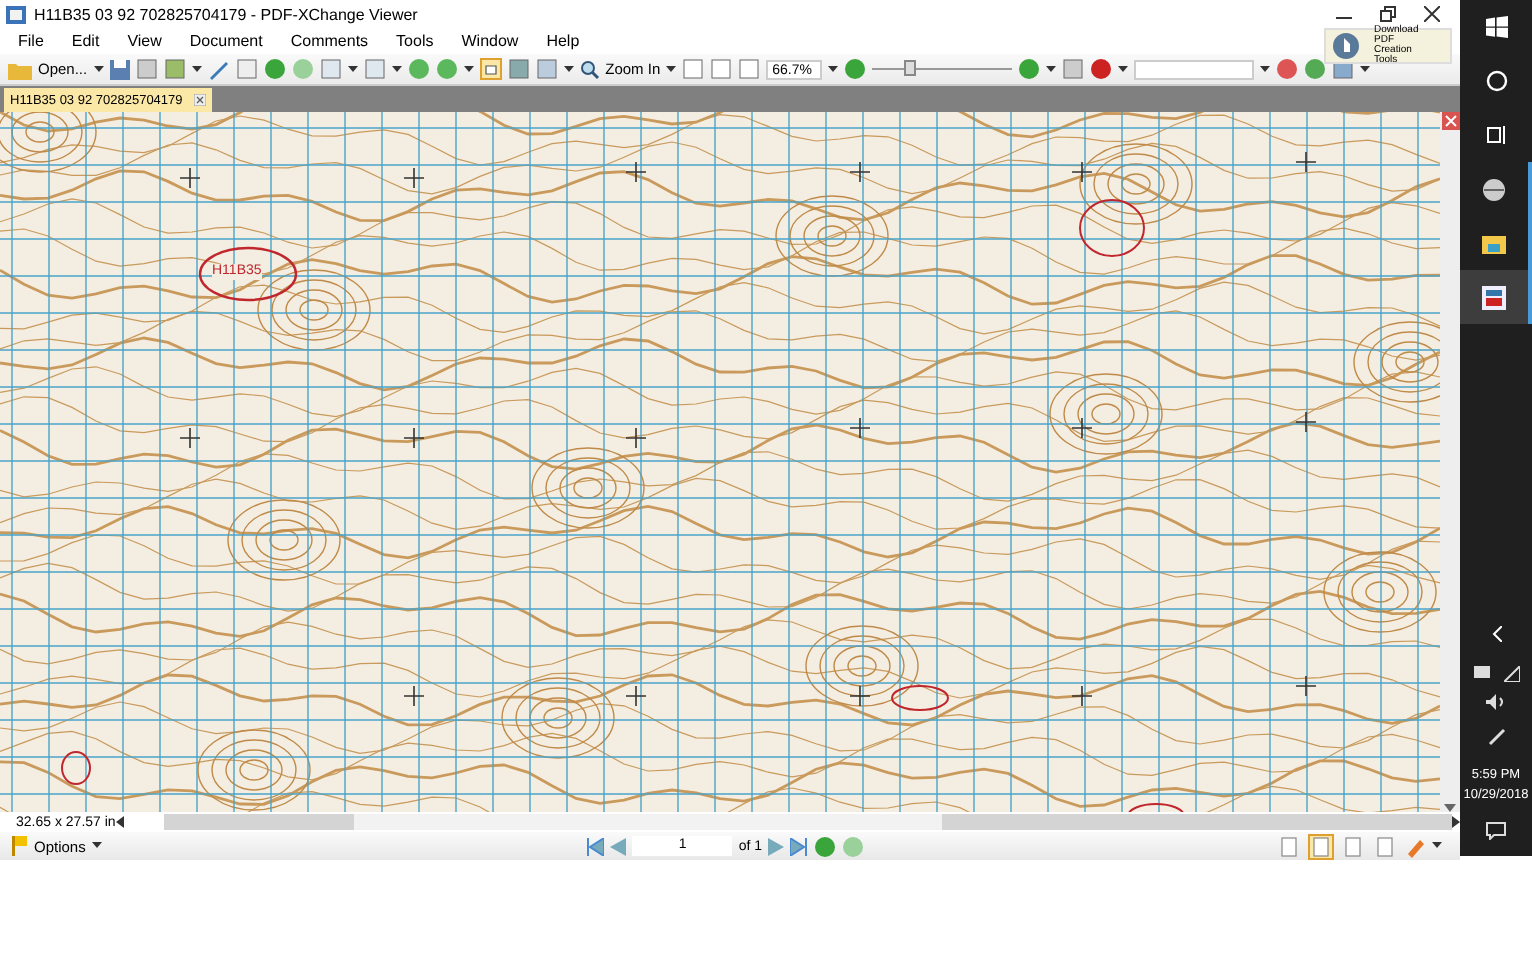 This screenshot has width=1532, height=968. Describe the element at coordinates (144, 41) in the screenshot. I see `menu-item: View` at that location.